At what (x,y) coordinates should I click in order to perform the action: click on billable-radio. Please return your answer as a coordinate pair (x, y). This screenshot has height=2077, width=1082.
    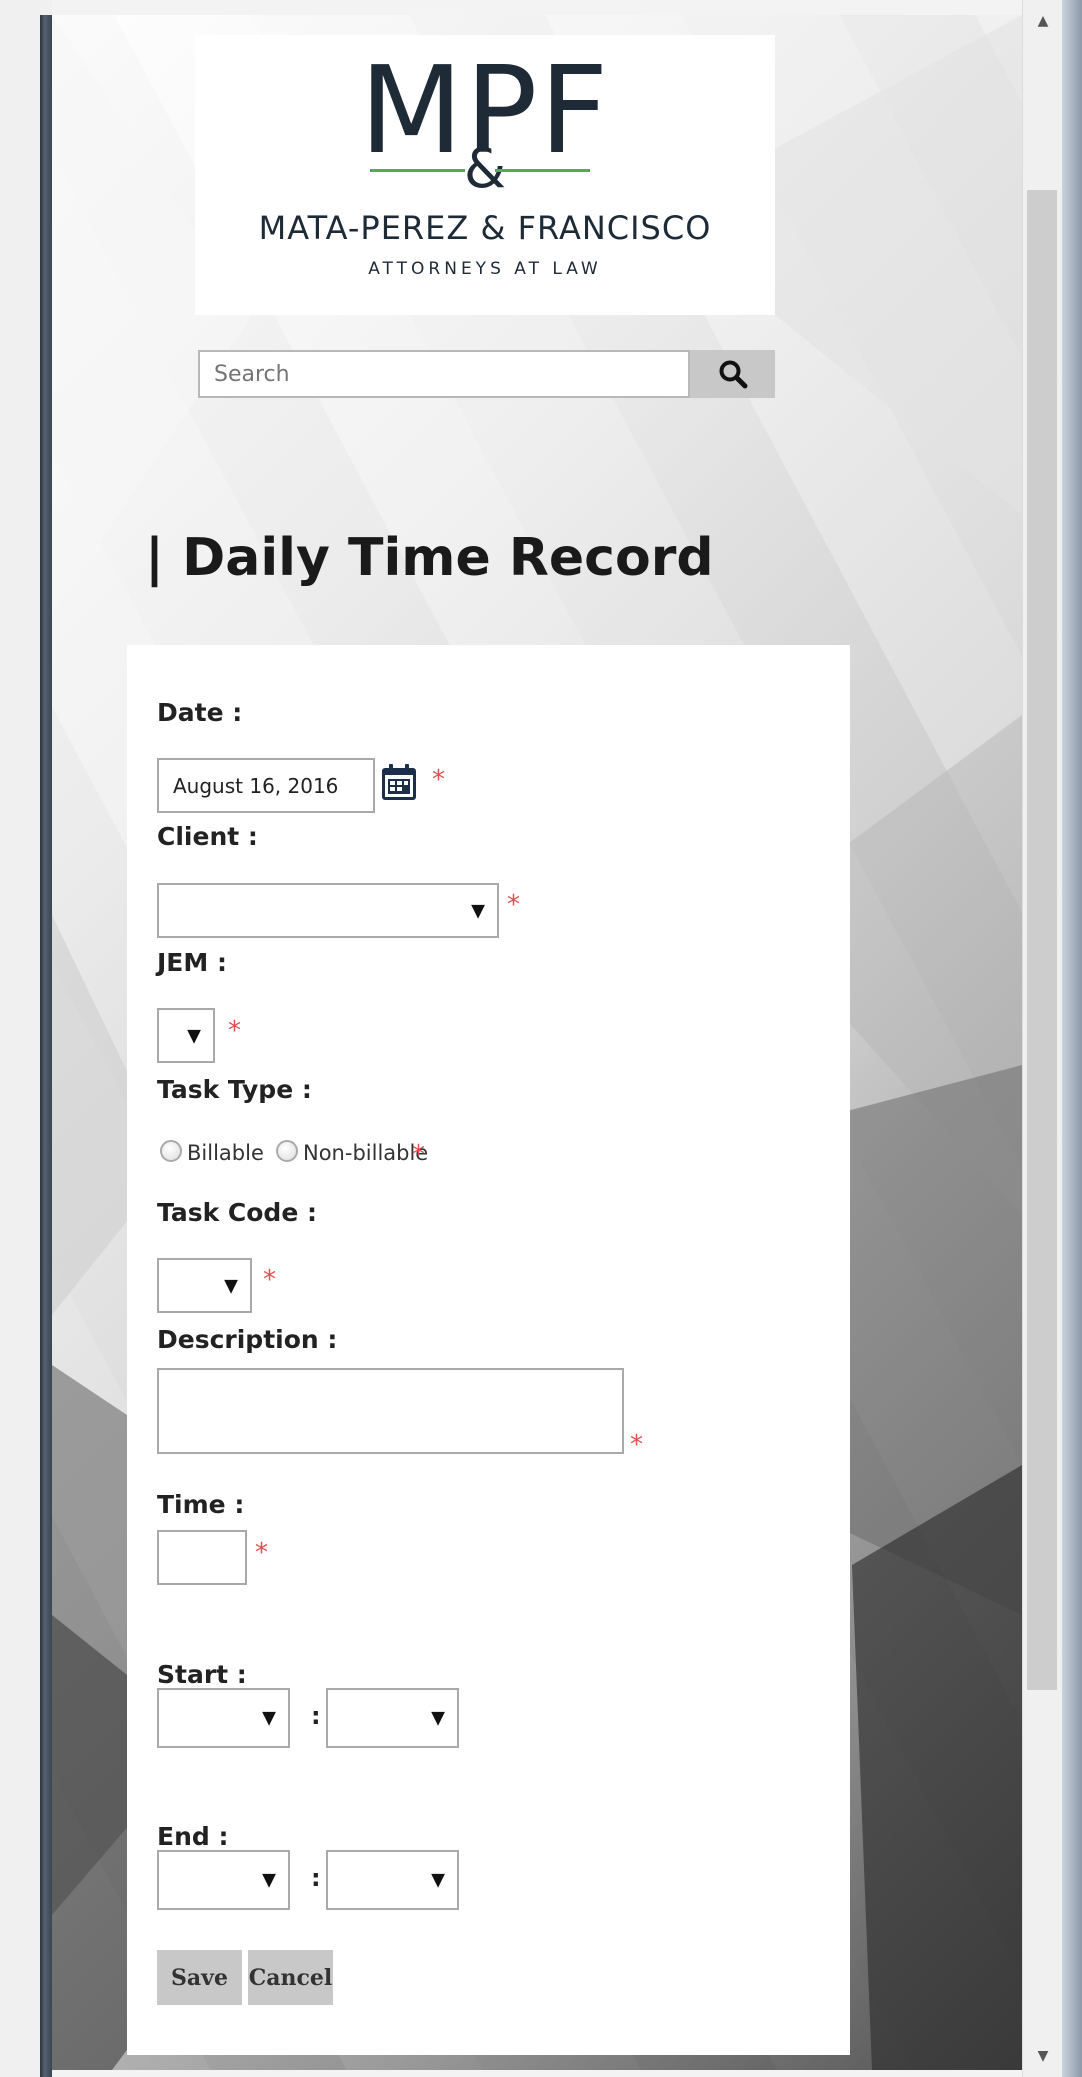
    Looking at the image, I should click on (171, 1151).